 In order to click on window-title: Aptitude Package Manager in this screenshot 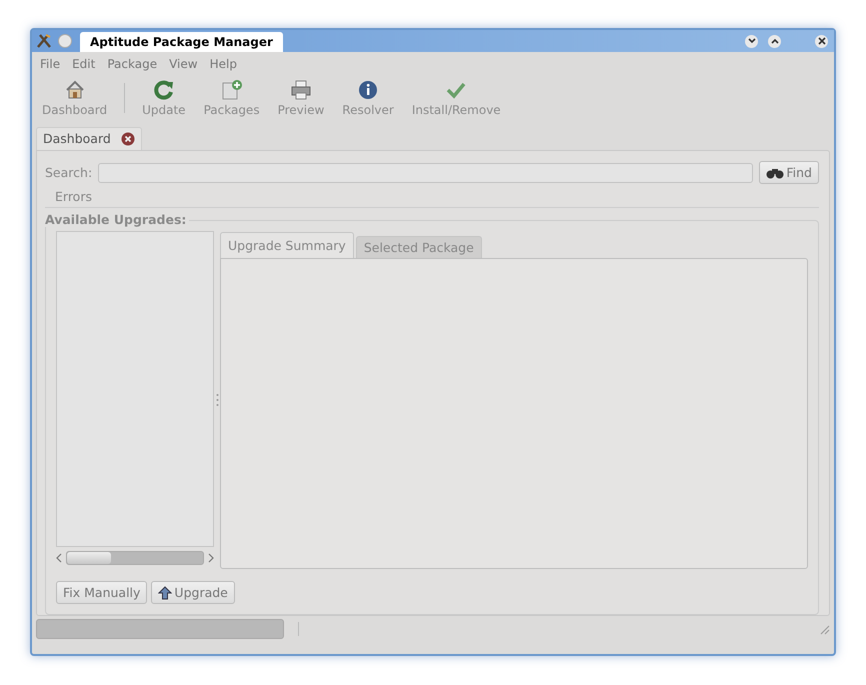, I will do `click(181, 42)`.